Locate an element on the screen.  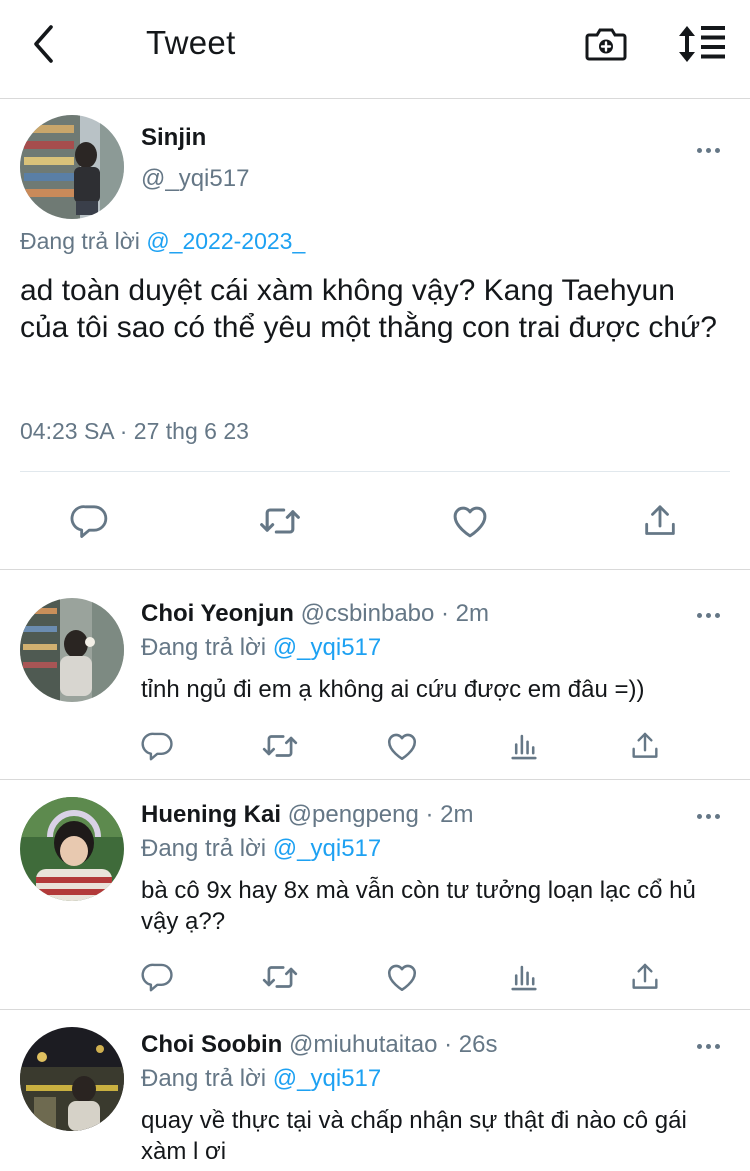
top-bar: Tweet is located at coordinates (375, 49).